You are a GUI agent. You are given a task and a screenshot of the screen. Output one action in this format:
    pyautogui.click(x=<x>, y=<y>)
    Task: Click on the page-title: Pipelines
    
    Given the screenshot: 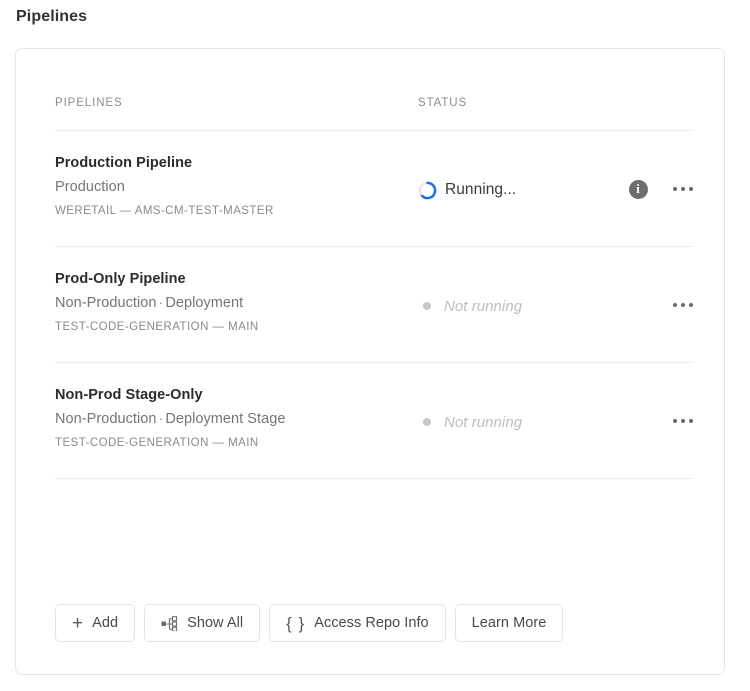 What is the action you would take?
    pyautogui.click(x=52, y=16)
    